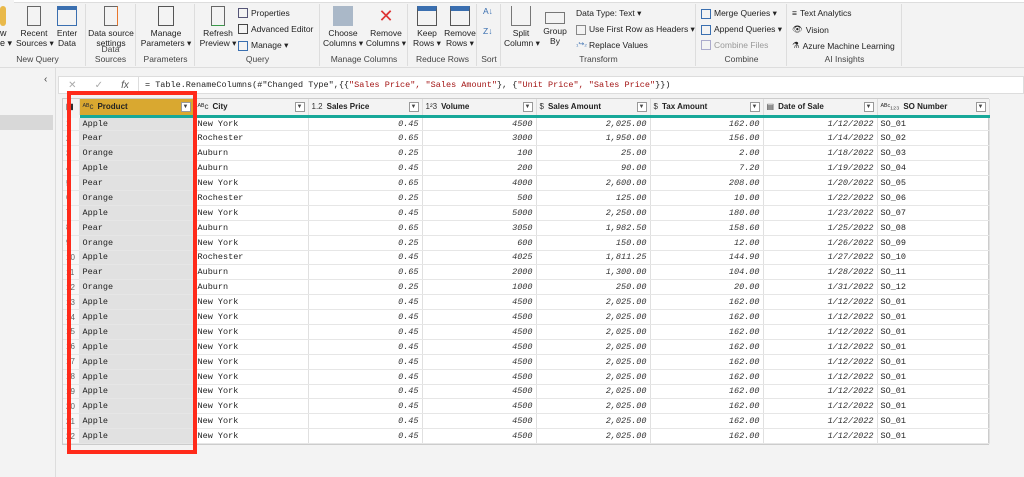 This screenshot has width=1024, height=477. I want to click on cell-volume: 3000, so click(479, 138).